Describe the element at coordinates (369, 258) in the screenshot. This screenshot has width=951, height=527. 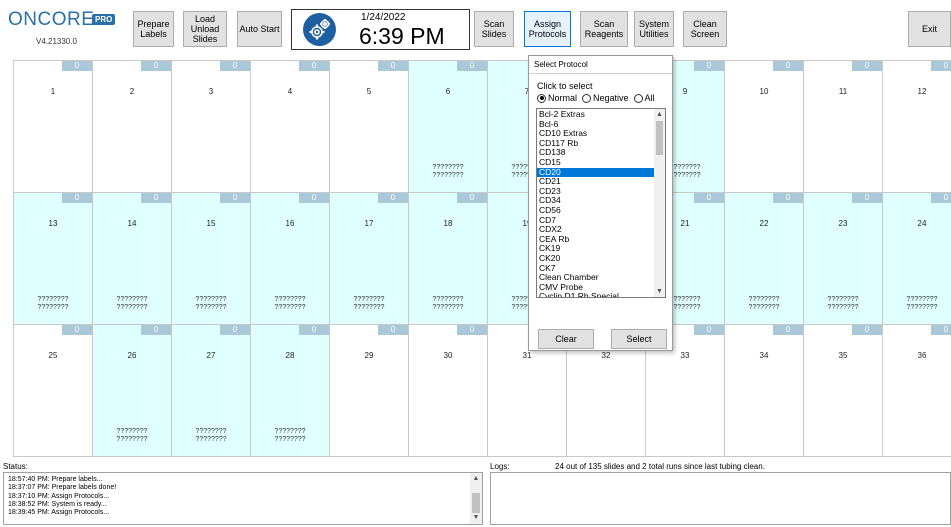
I see `slide-slot: 0 17 ???????? ????????` at that location.